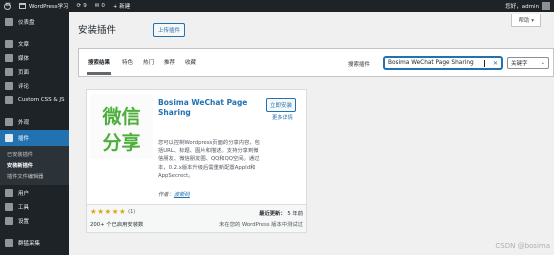 The height and width of the screenshot is (255, 554). I want to click on wordpress-logo-icon, so click(7, 6).